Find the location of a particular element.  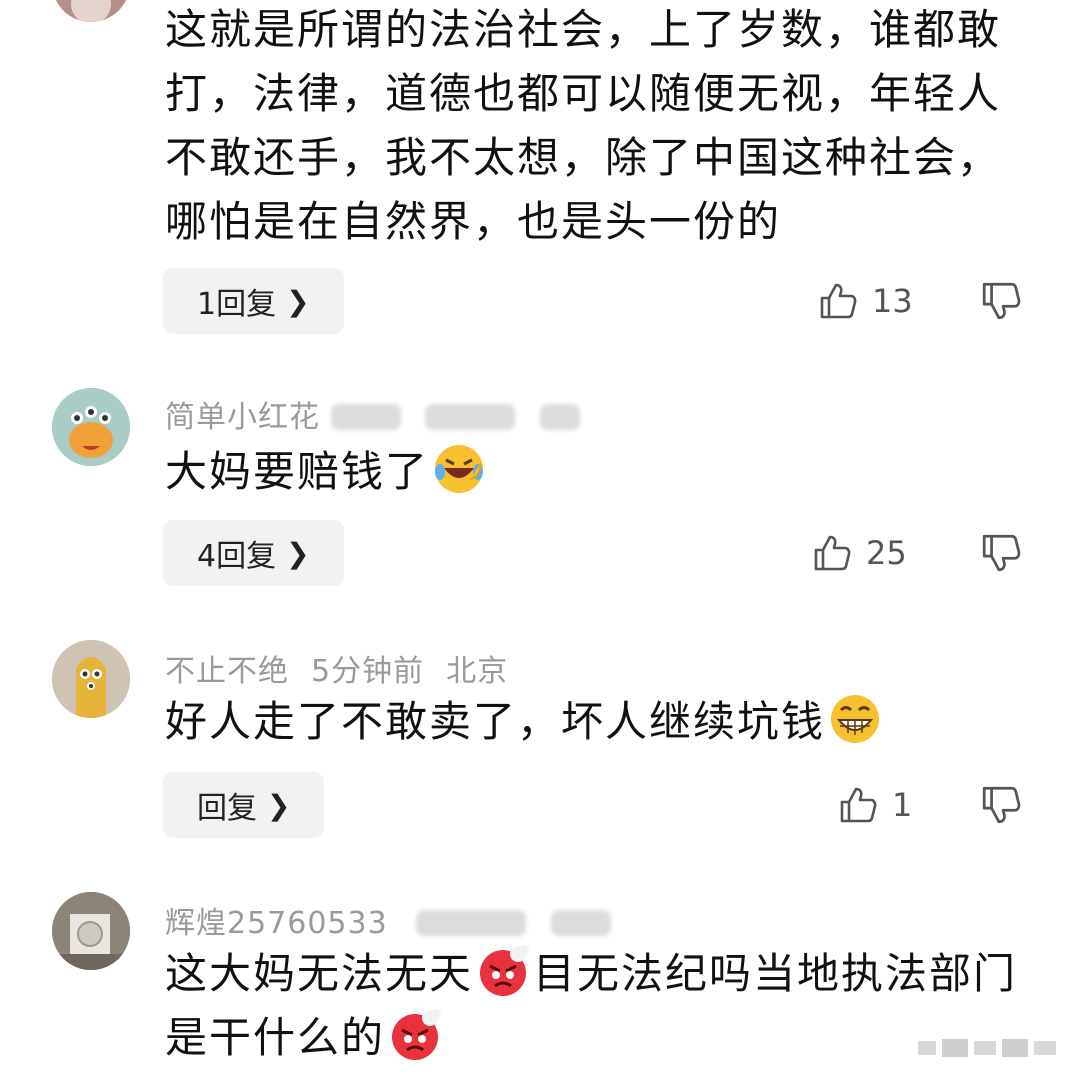

comment-text-content: 这大妈无法无天 is located at coordinates (319, 973).